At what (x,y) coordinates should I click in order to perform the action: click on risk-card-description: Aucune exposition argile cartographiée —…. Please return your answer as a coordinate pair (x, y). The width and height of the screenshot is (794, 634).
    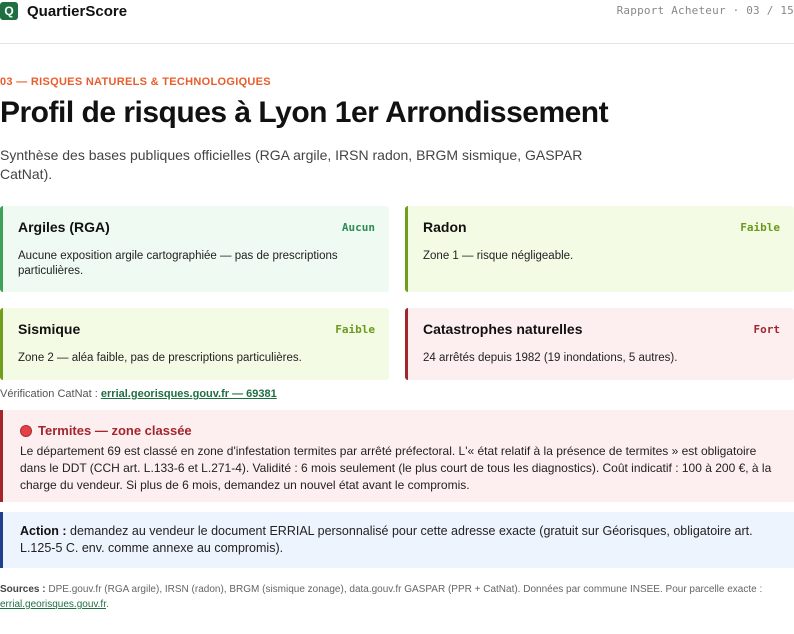
    Looking at the image, I should click on (178, 263).